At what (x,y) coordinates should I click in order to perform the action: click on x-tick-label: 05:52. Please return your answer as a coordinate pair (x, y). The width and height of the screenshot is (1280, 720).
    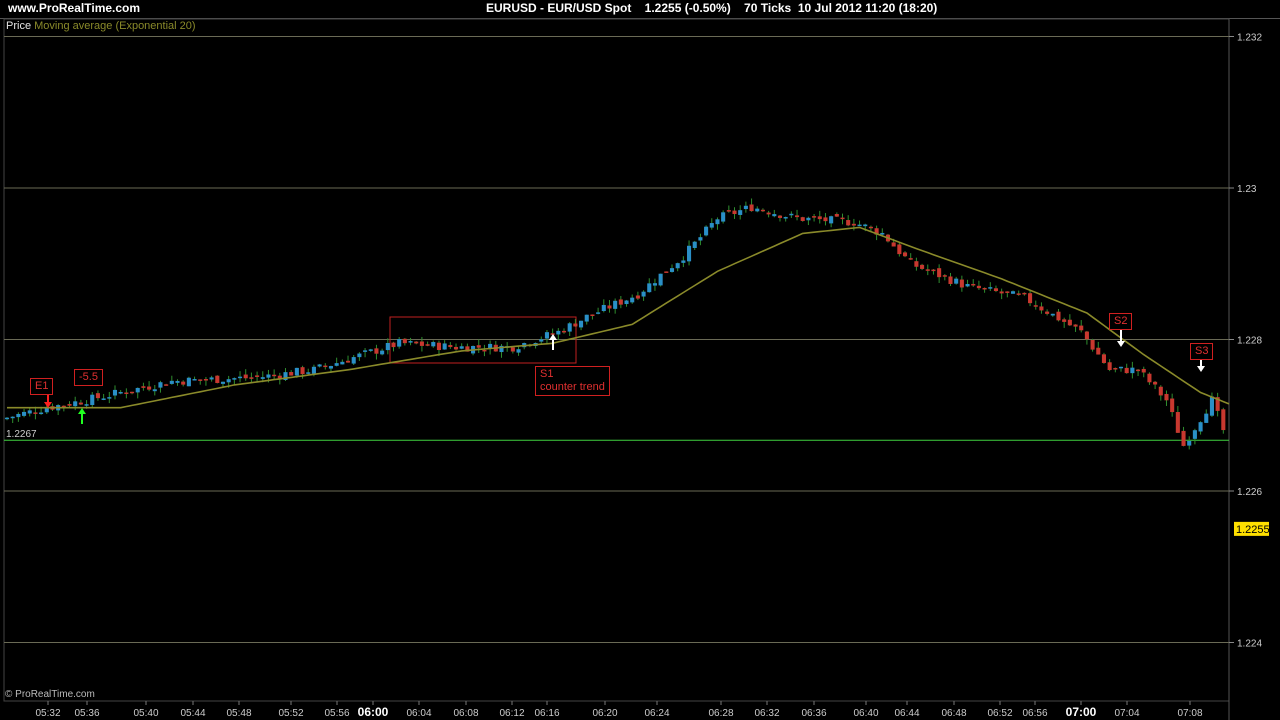
    Looking at the image, I should click on (290, 713).